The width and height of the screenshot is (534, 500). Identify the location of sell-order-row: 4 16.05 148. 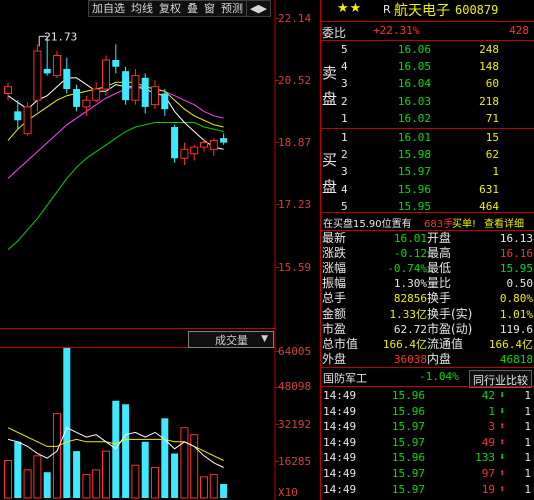
(427, 67).